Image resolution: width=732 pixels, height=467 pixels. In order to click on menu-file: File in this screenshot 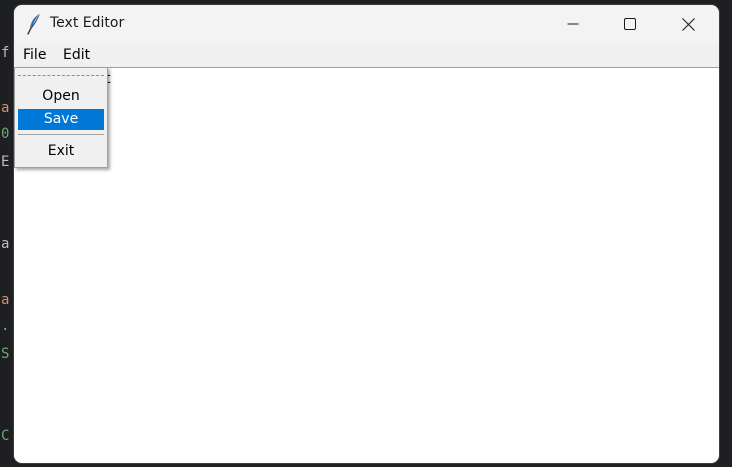, I will do `click(34, 55)`.